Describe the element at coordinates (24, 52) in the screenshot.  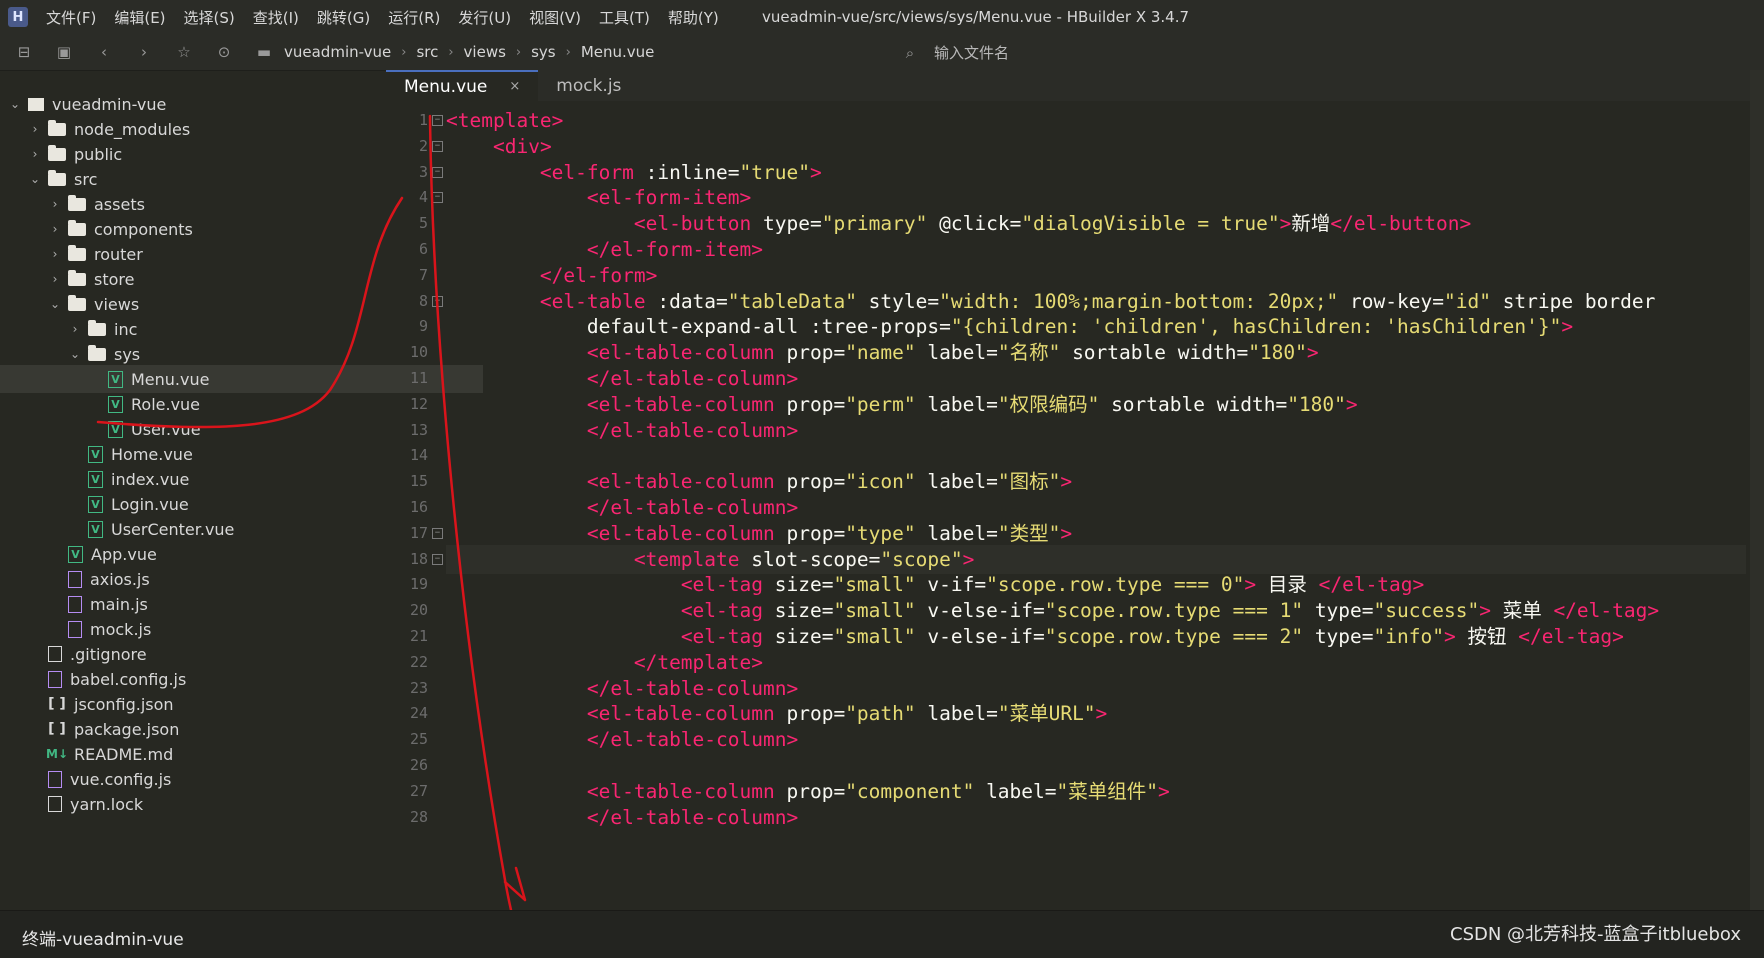
I see `collapse-all-icon: ⊟` at that location.